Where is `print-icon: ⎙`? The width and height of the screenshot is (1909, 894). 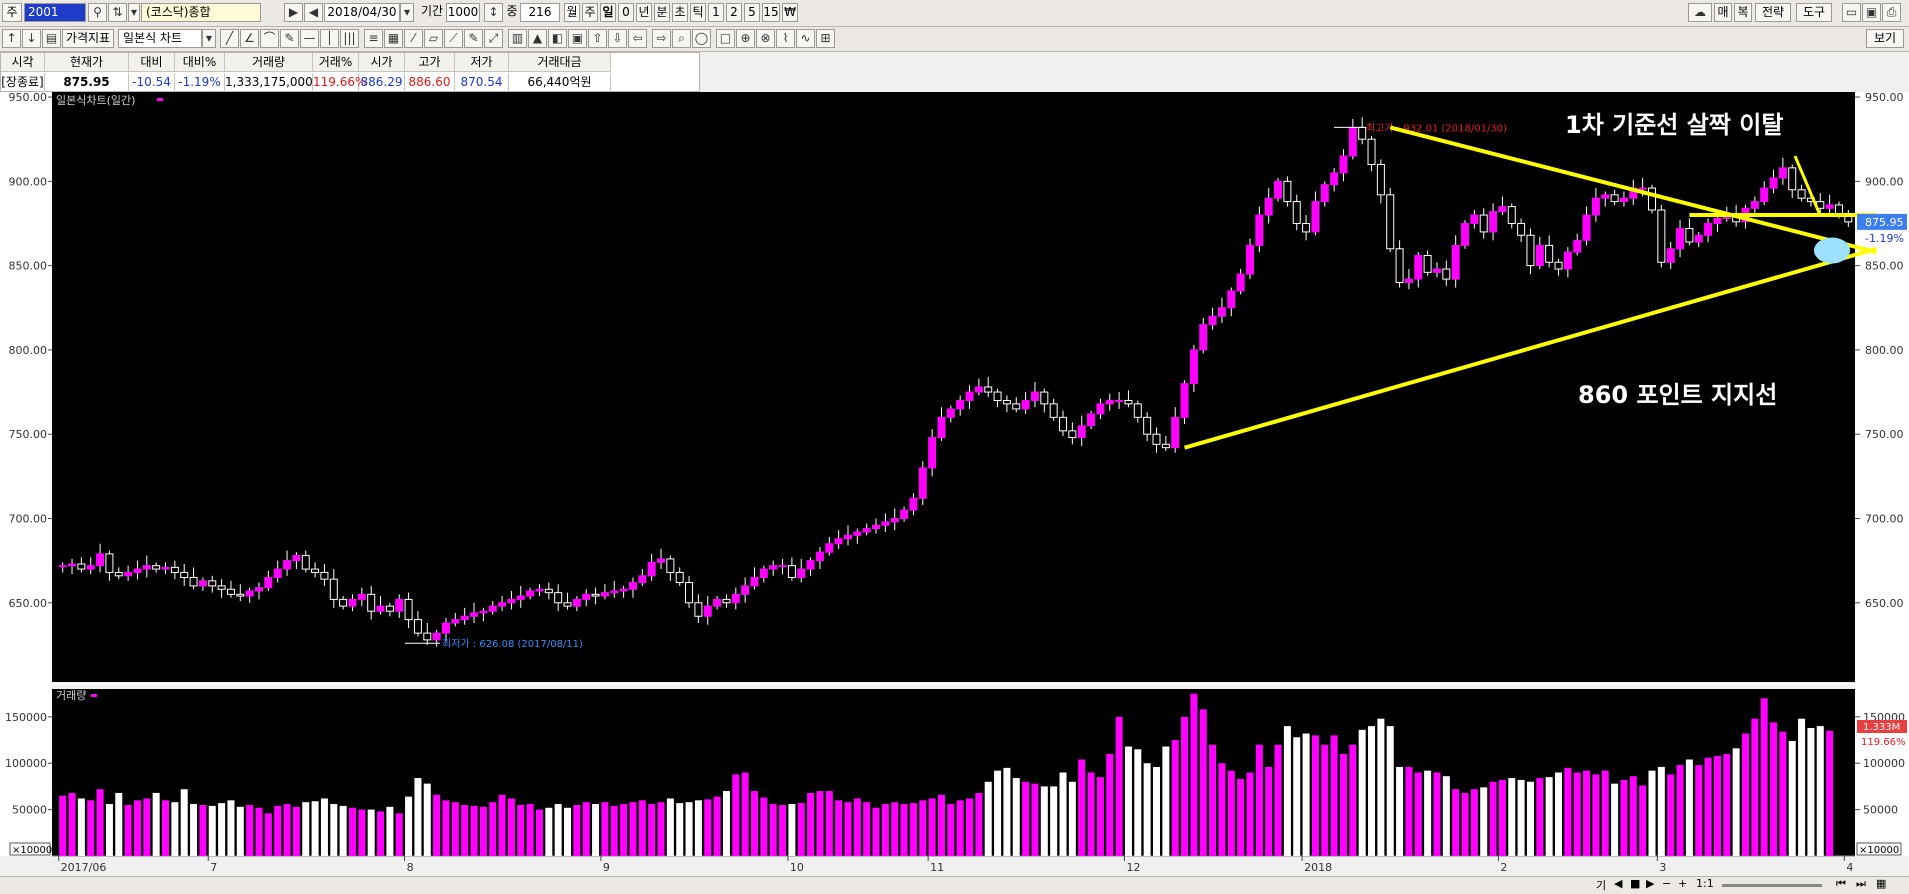
print-icon: ⎙ is located at coordinates (1891, 12).